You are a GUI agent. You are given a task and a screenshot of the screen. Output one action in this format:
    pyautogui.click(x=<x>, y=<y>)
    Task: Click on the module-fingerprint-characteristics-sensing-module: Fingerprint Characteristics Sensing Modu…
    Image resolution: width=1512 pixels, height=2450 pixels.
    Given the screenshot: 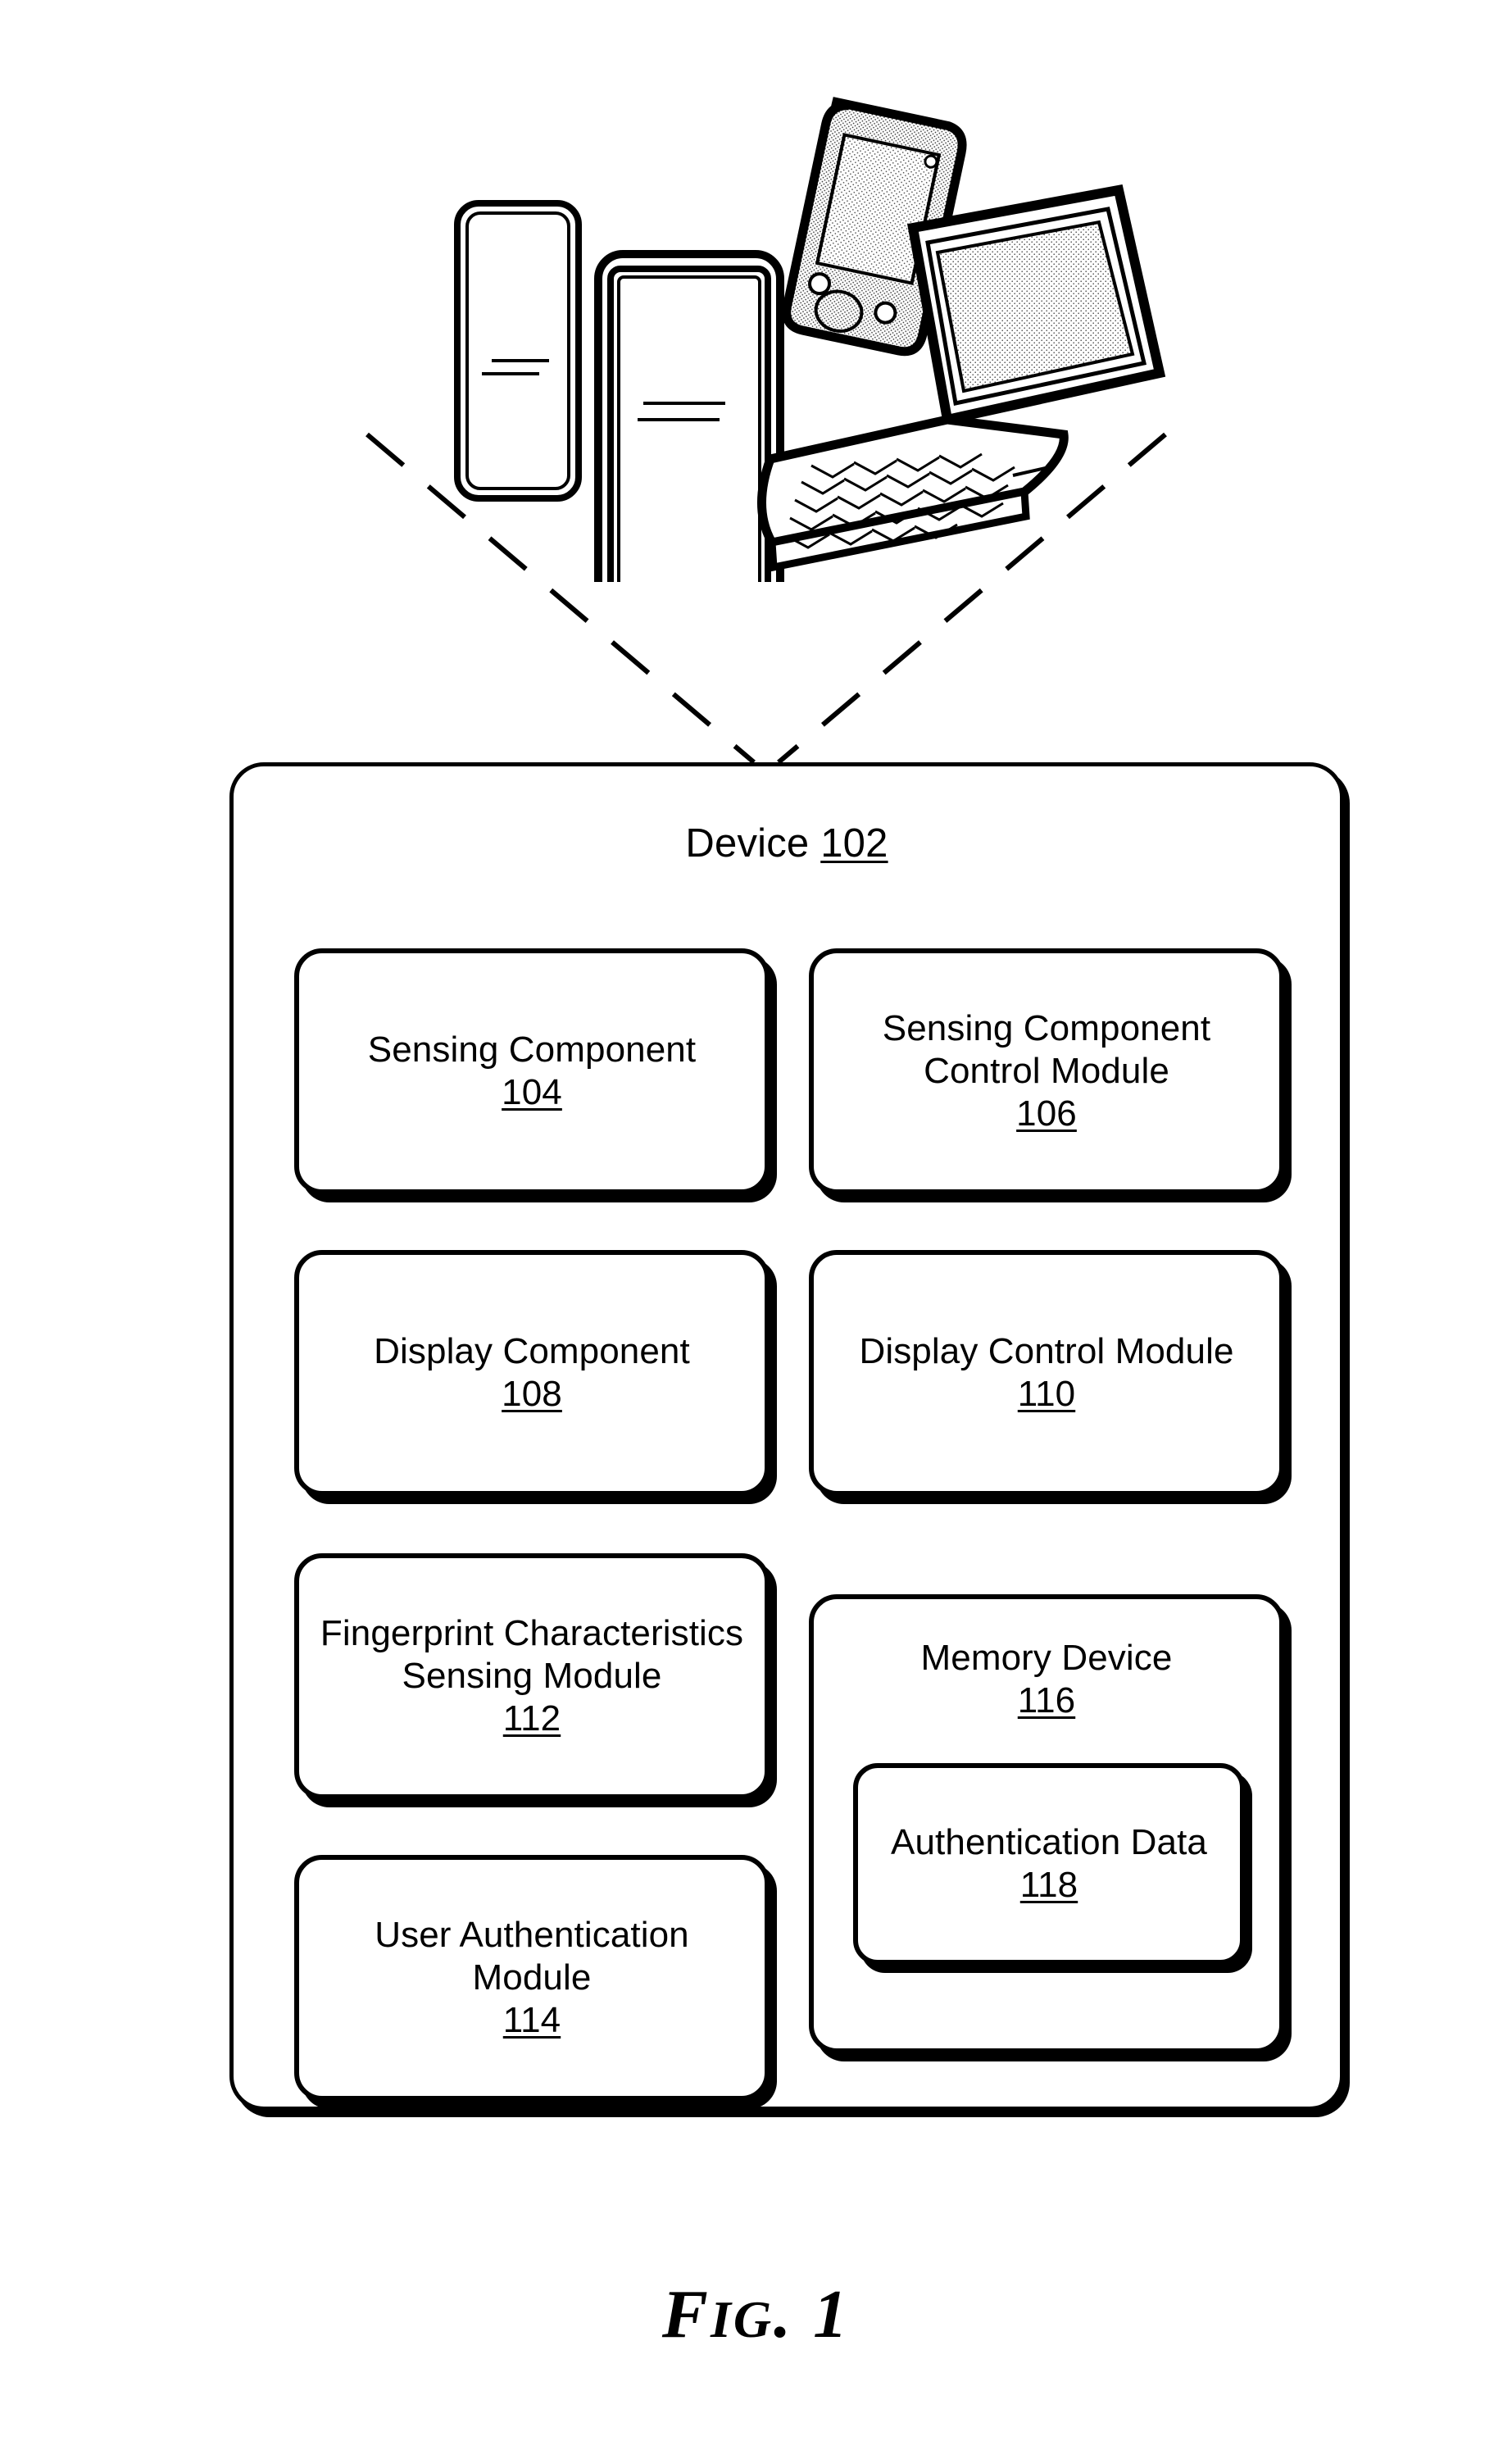 What is the action you would take?
    pyautogui.click(x=532, y=1676)
    